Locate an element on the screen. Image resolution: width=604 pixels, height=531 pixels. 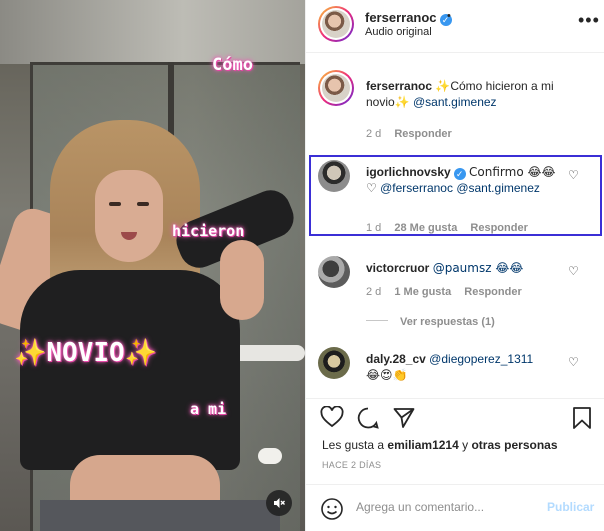
person-hand is located at coordinates (242, 280).